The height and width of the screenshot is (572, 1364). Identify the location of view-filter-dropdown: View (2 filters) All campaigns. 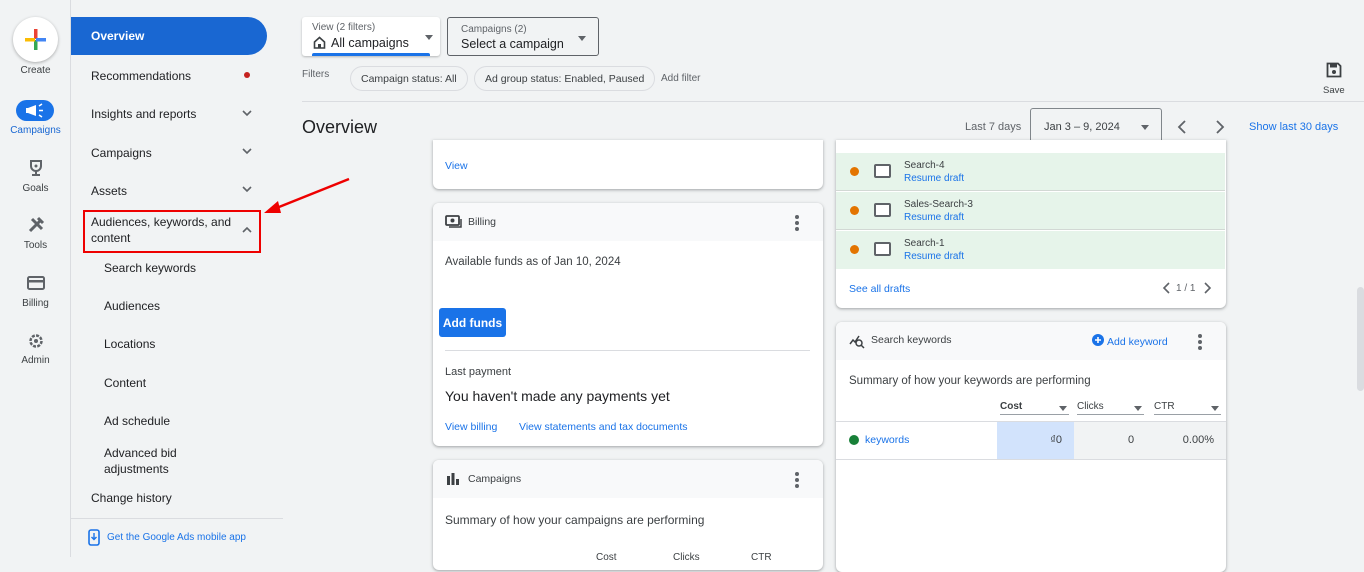
(371, 36).